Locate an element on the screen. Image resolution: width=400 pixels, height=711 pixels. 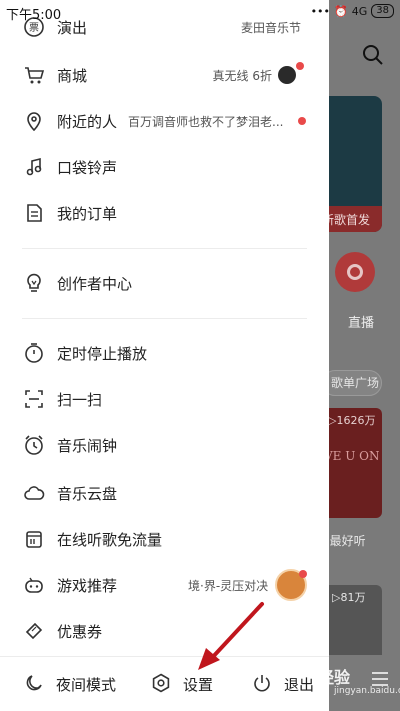
menu-label-coupons: 优惠券 is located at coordinates (80, 631).